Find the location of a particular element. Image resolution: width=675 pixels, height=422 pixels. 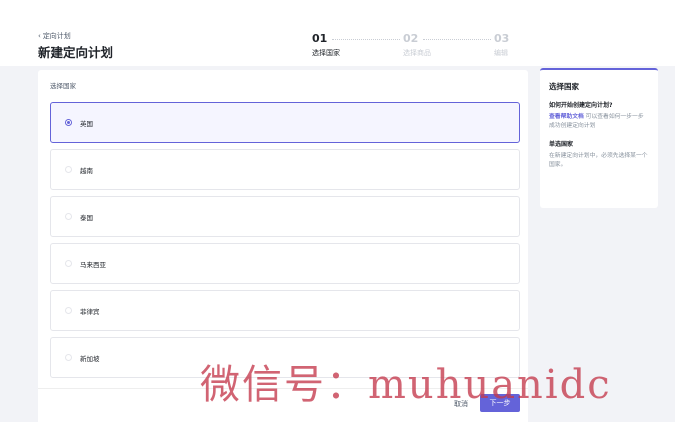

help-title: 选择国家 is located at coordinates (564, 86).